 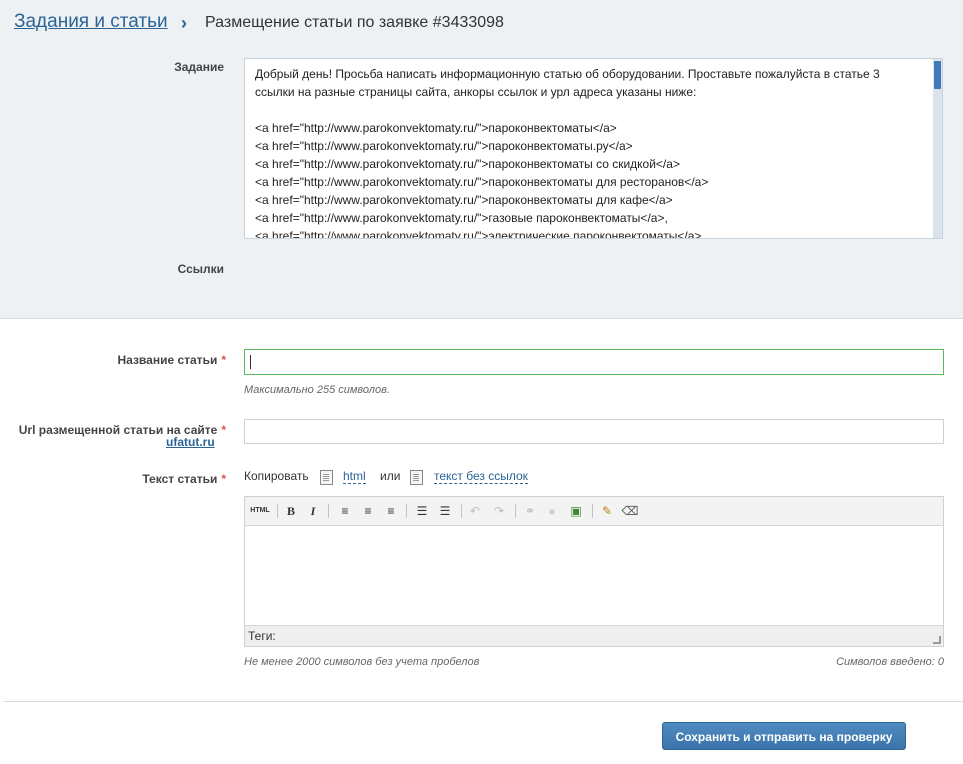 I want to click on bold-icon: B, so click(x=291, y=511).